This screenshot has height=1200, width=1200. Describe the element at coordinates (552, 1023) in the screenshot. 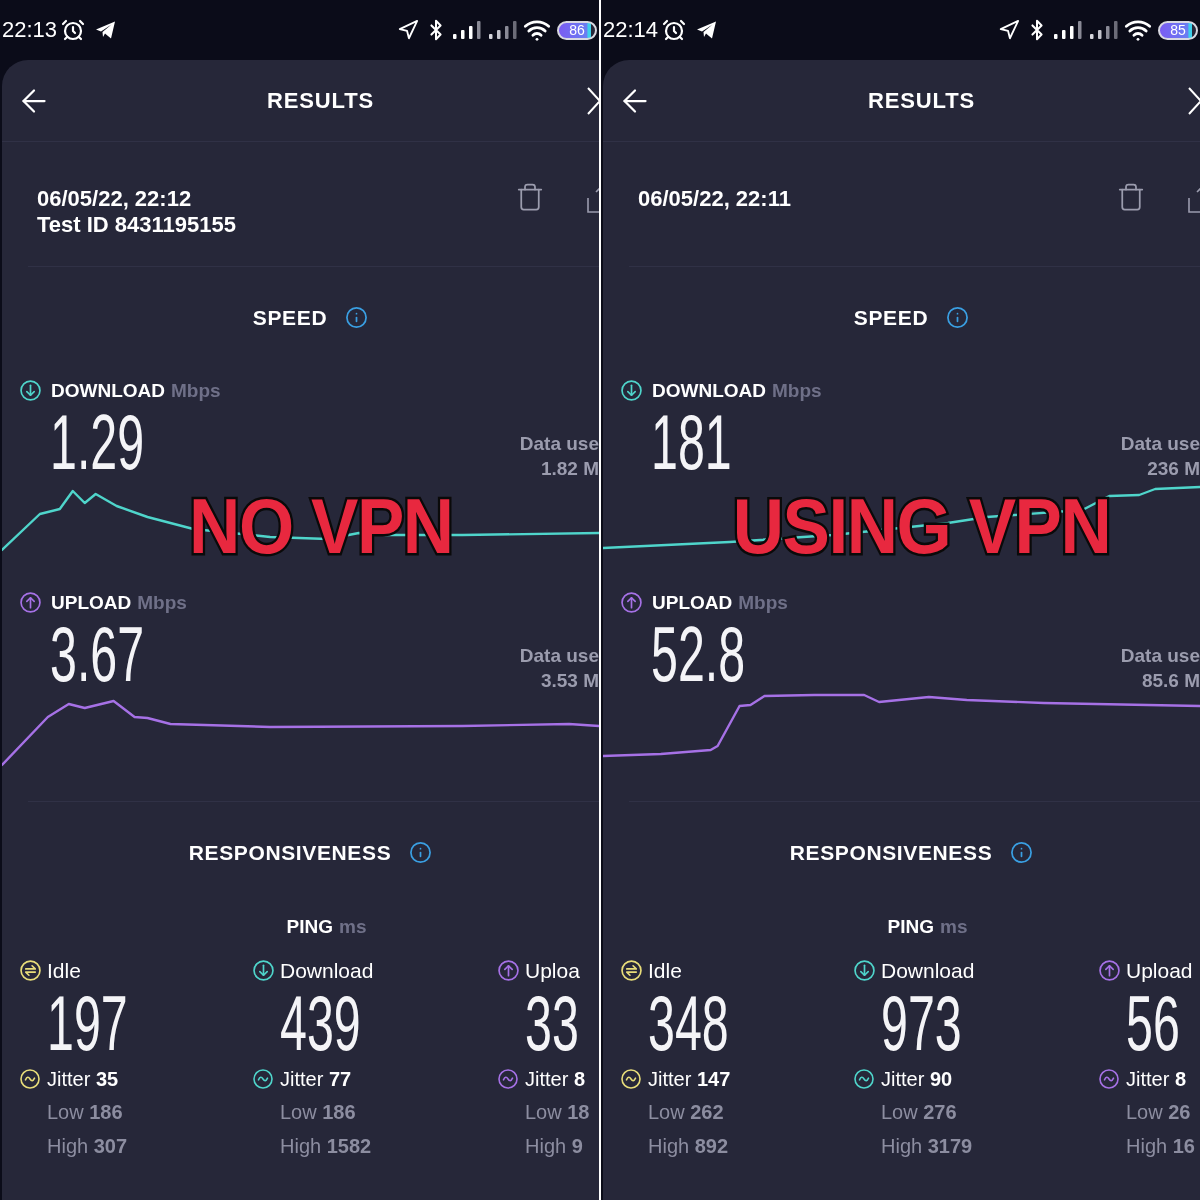

I see `ping-value: 33` at that location.